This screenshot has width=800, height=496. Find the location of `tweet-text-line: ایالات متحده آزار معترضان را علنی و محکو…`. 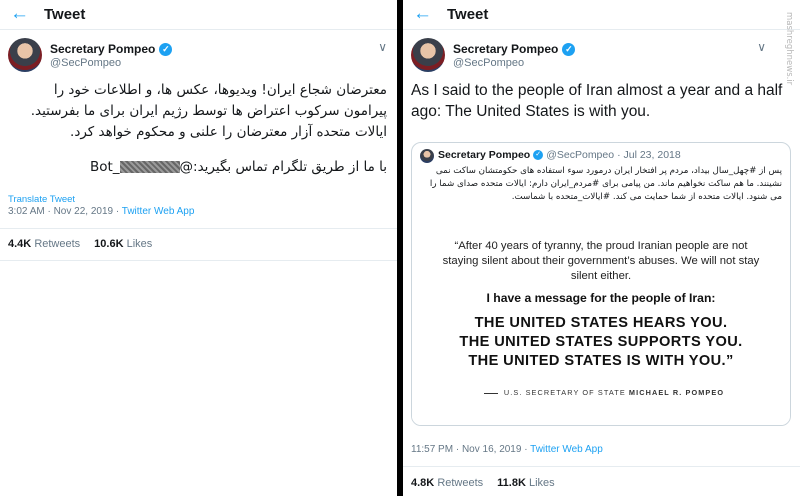

tweet-text-line: ایالات متحده آزار معترضان را علنی و محکو… is located at coordinates (228, 132).